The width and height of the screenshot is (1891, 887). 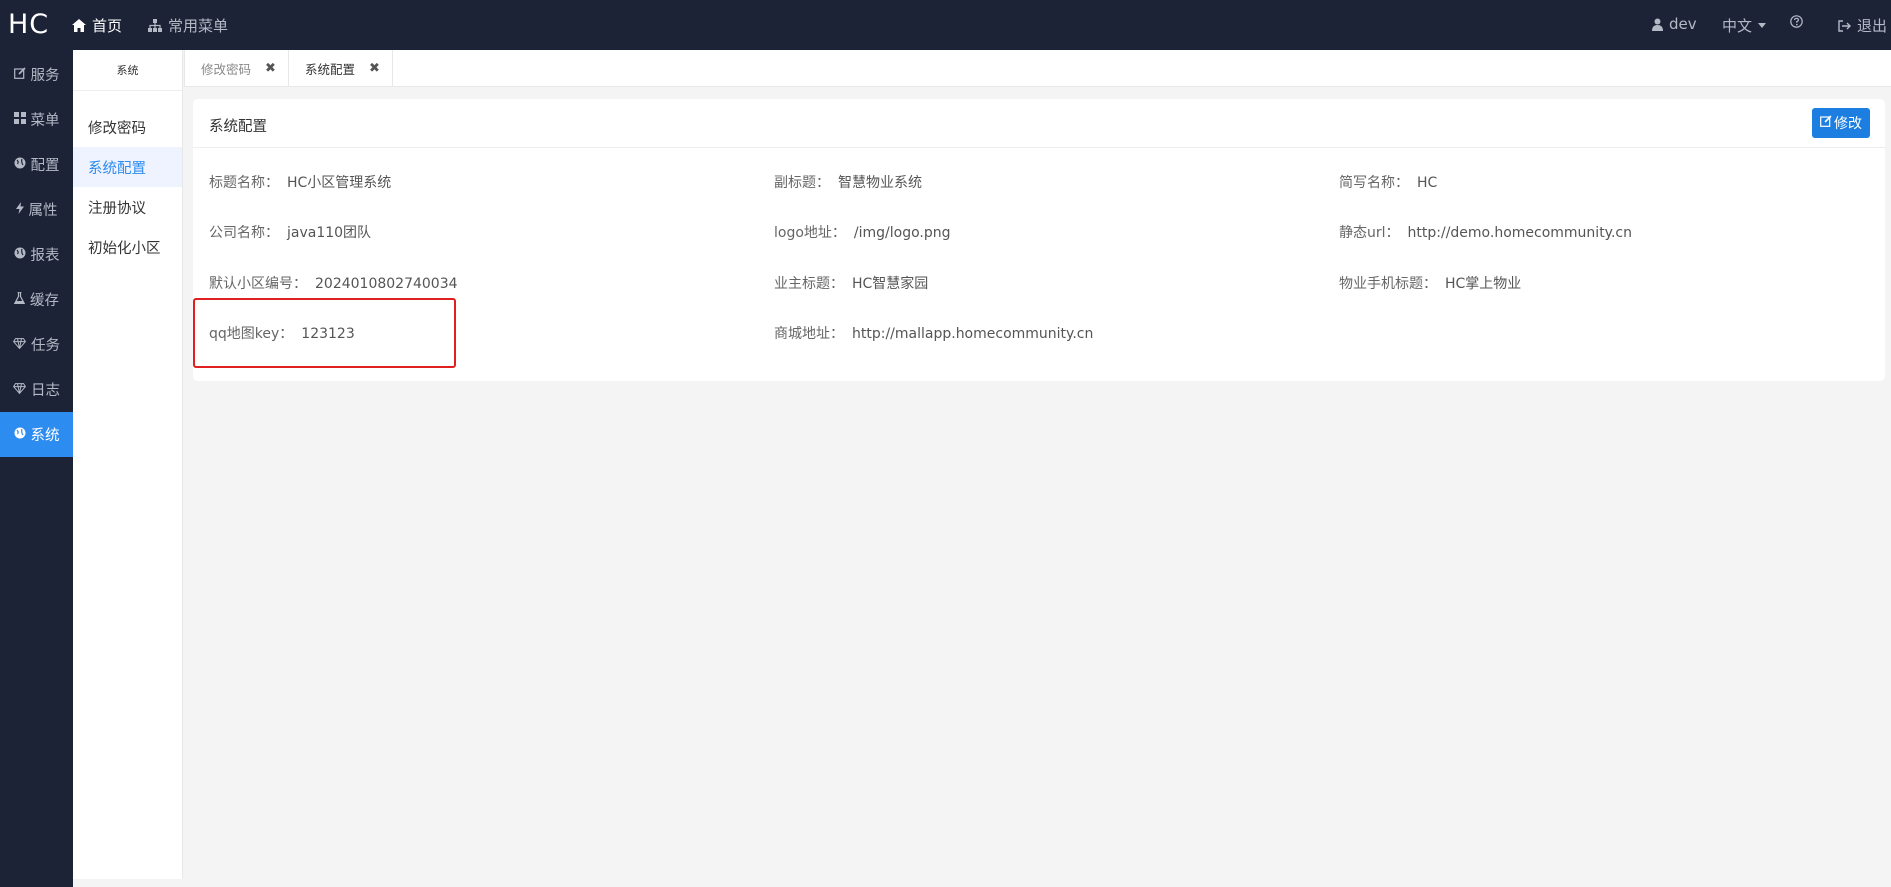 I want to click on submenu-item-register-agreement: 注册协议, so click(x=127, y=207).